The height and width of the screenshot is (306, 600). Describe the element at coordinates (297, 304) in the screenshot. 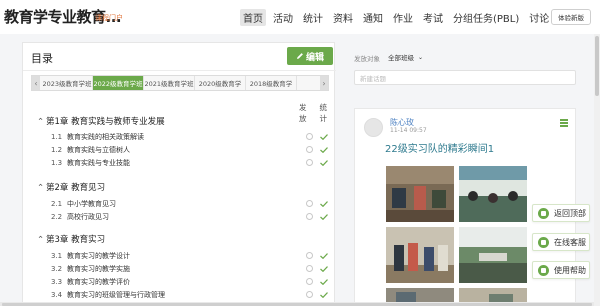

I see `horizontal-scrollbar` at that location.